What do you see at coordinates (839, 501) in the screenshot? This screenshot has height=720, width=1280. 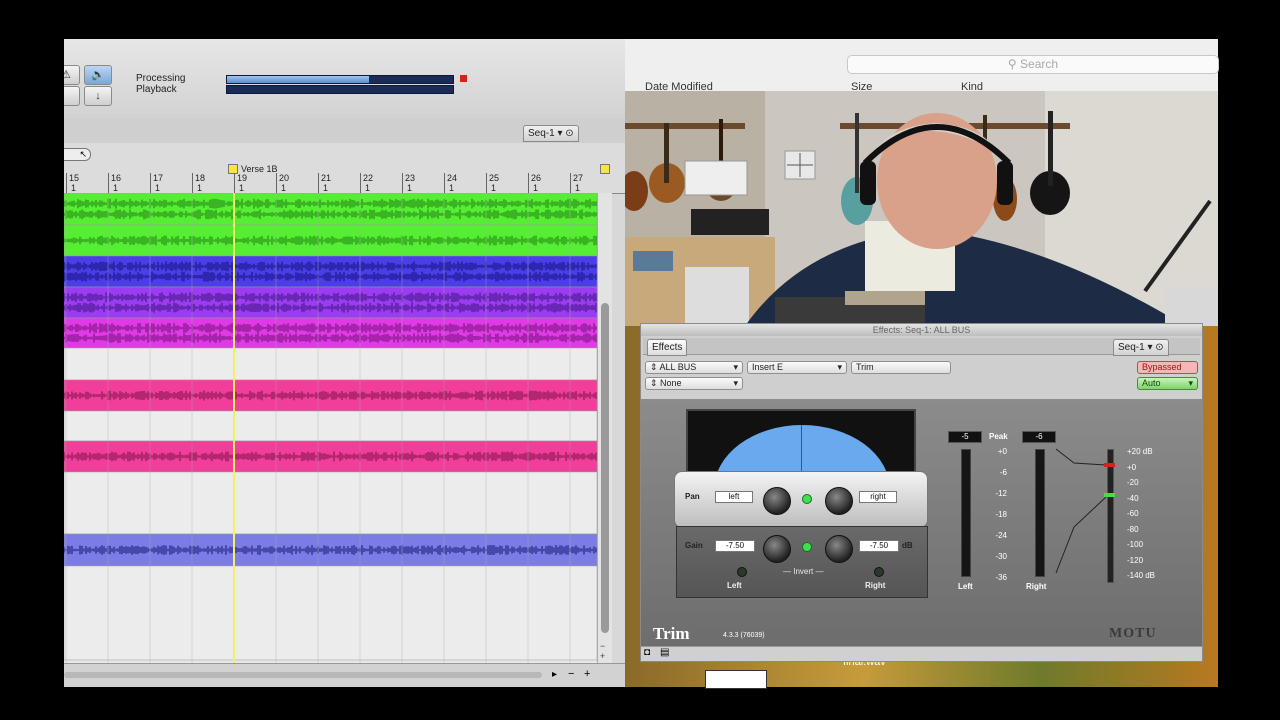 I see `pan-right-knob` at bounding box center [839, 501].